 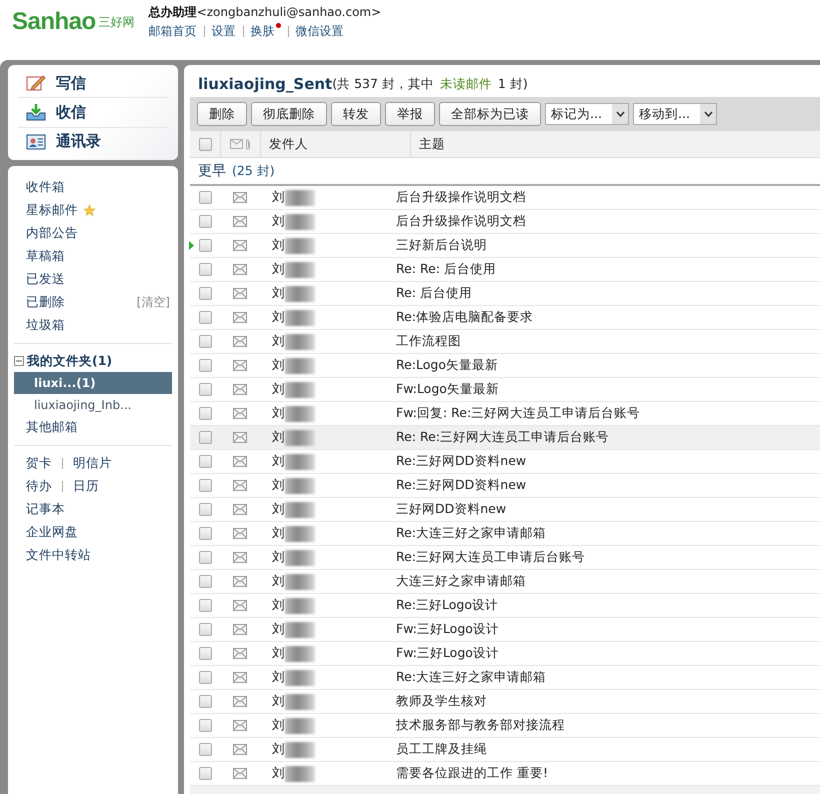 What do you see at coordinates (222, 114) in the screenshot?
I see `toolbar-button: 删除` at bounding box center [222, 114].